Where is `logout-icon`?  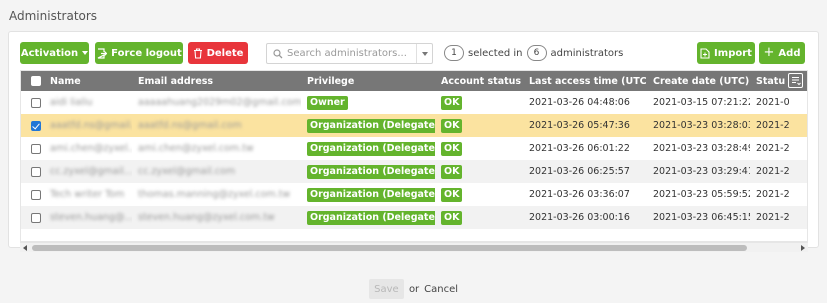 logout-icon is located at coordinates (102, 53).